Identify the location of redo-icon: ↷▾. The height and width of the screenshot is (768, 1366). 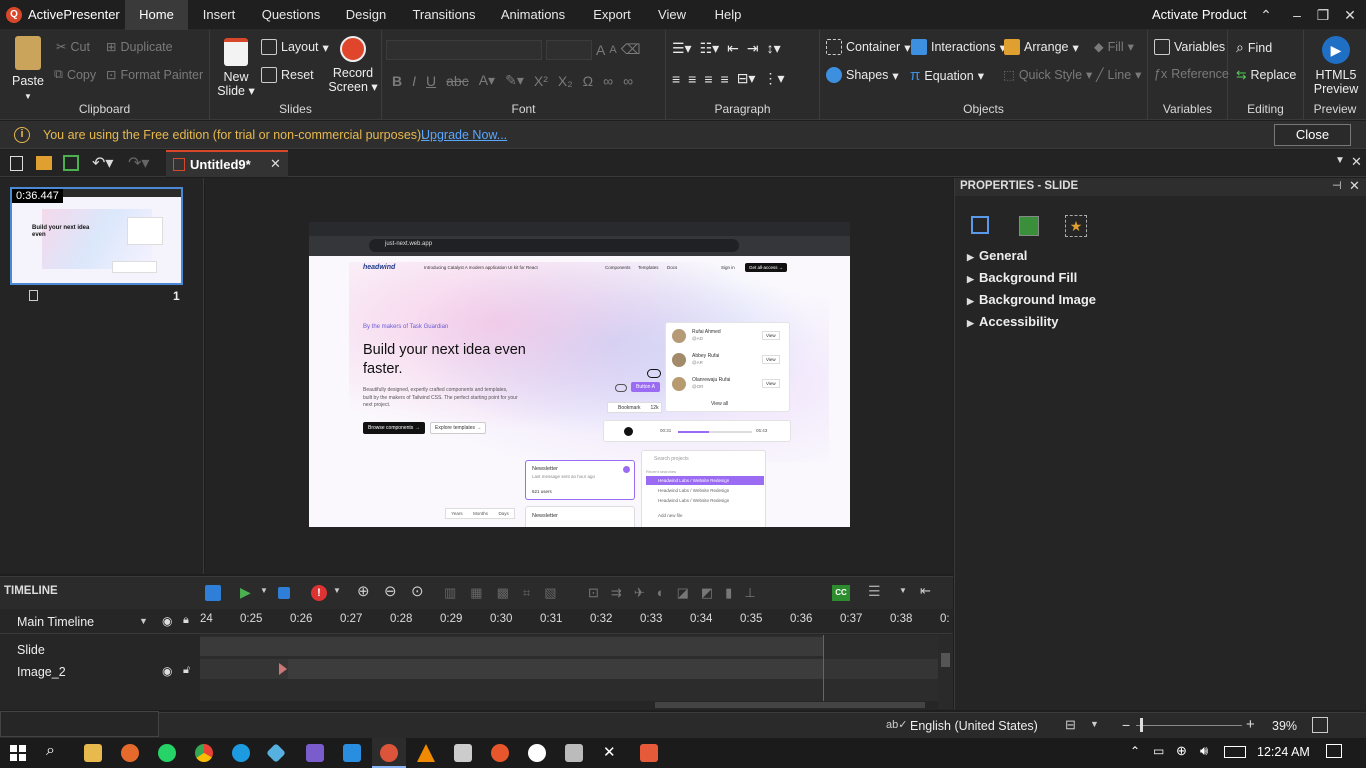
(138, 163).